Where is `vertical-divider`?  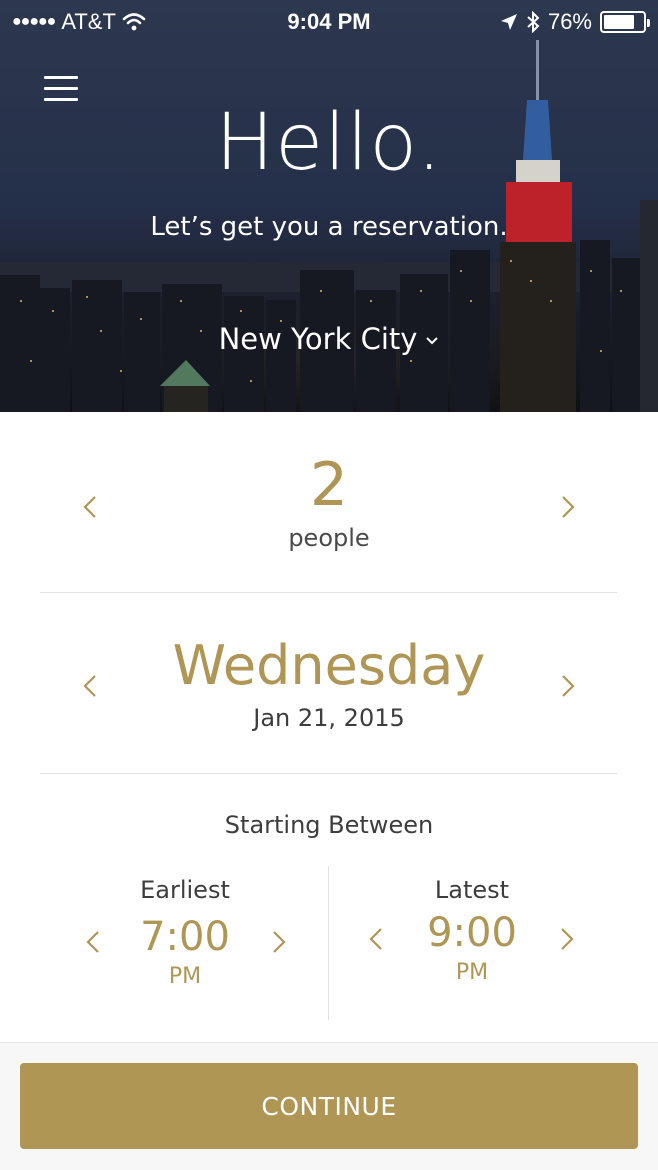 vertical-divider is located at coordinates (328, 943).